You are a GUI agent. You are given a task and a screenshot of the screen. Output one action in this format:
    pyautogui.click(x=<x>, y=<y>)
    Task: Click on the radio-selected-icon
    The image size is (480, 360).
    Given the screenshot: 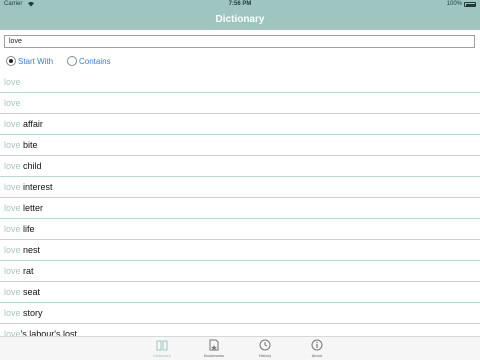 What is the action you would take?
    pyautogui.click(x=11, y=61)
    